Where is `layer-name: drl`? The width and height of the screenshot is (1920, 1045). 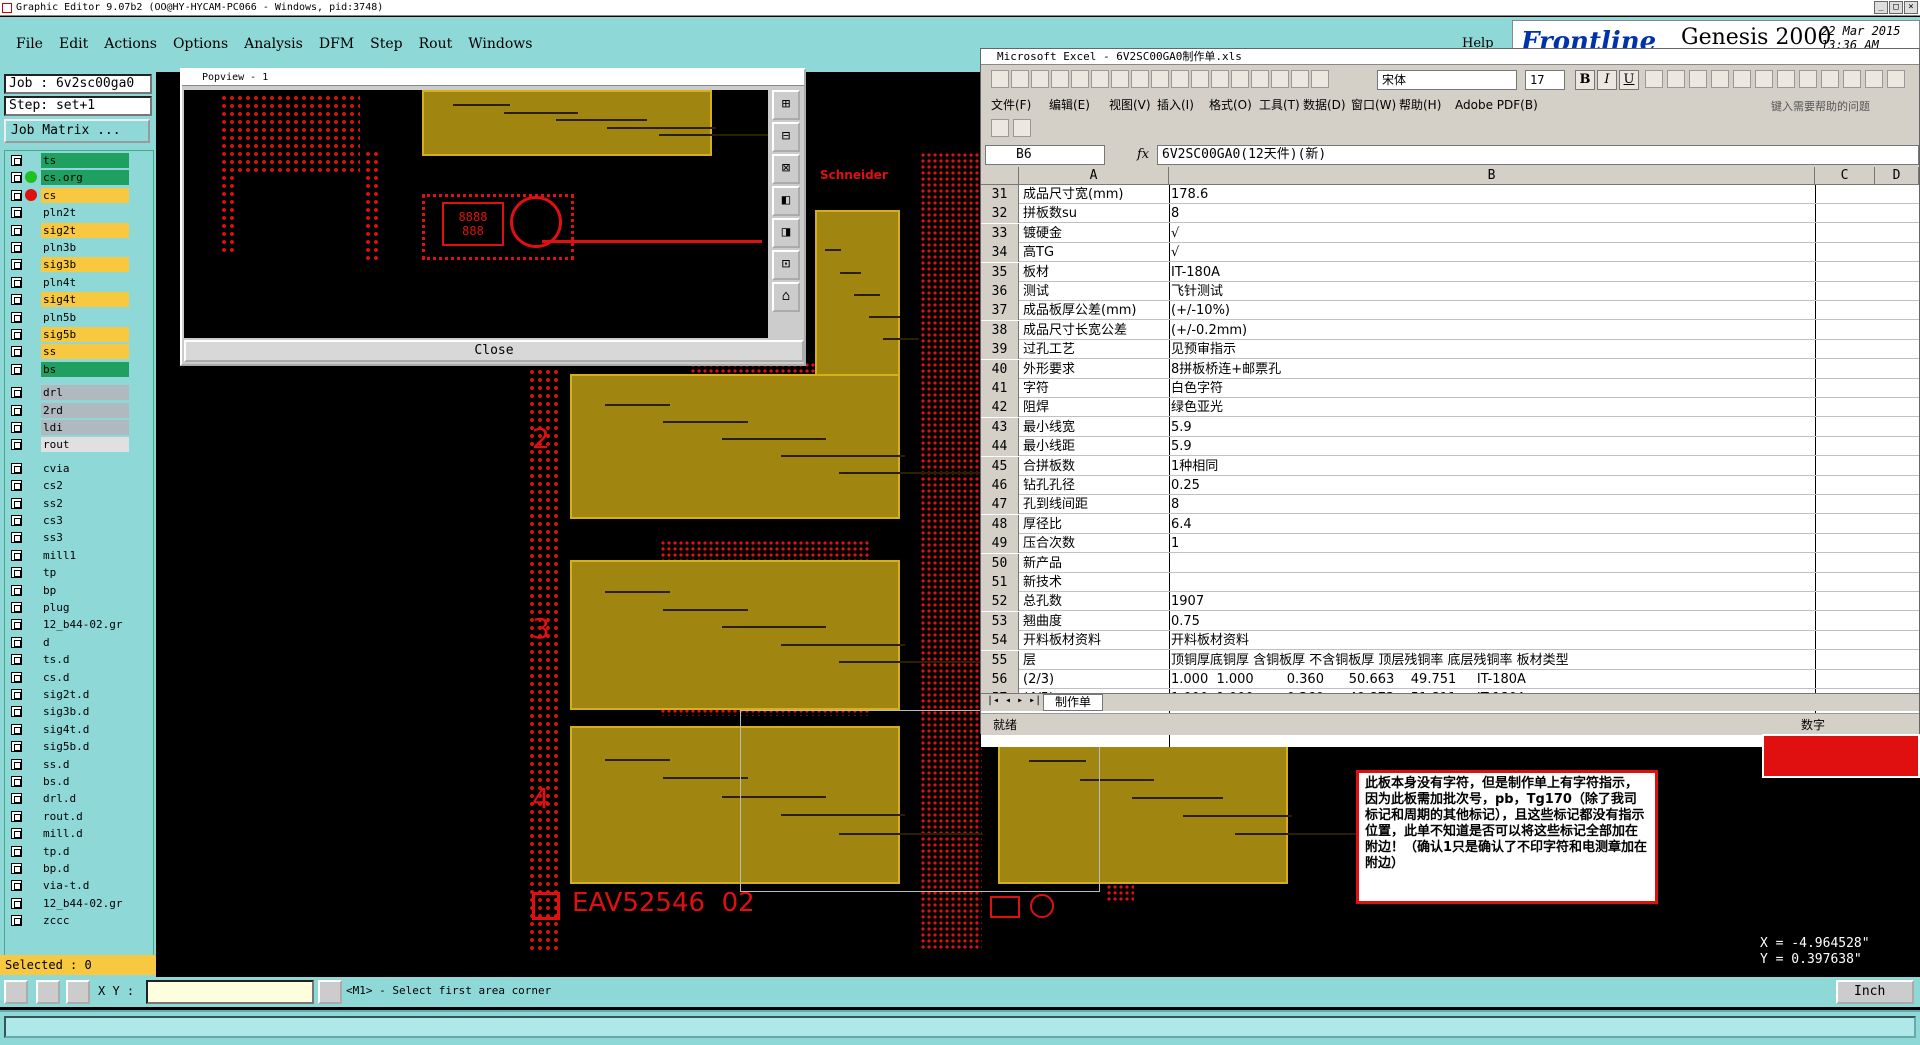 layer-name: drl is located at coordinates (85, 393).